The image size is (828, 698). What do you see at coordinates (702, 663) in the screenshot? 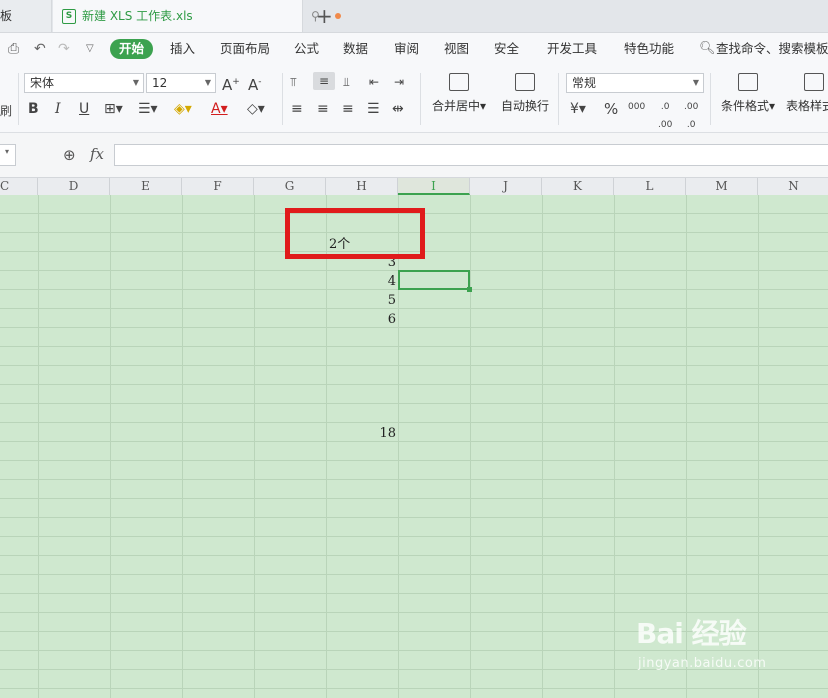
I see `watermark-url: jingyan.baidu.com` at bounding box center [702, 663].